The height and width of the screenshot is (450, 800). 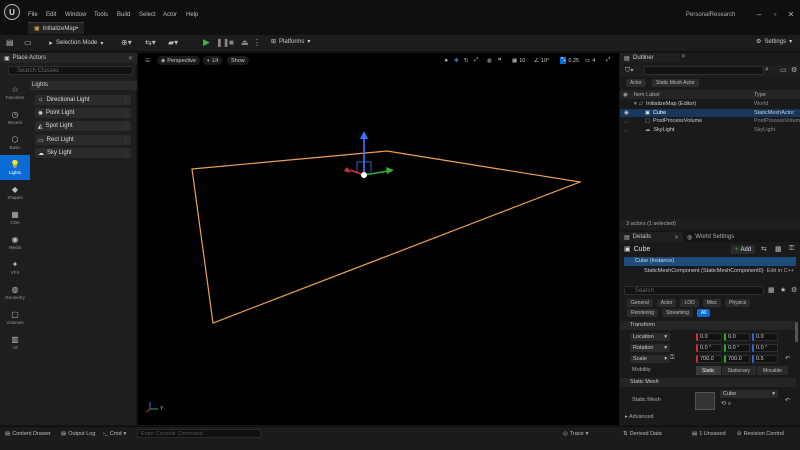 What do you see at coordinates (666, 303) in the screenshot?
I see `filter-actor: Actor` at bounding box center [666, 303].